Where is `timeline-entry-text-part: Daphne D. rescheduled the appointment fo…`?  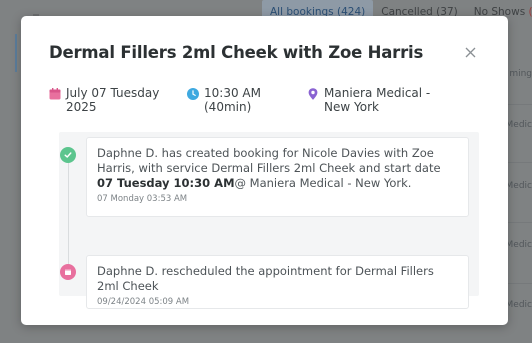 timeline-entry-text-part: Daphne D. rescheduled the appointment fo… is located at coordinates (265, 278).